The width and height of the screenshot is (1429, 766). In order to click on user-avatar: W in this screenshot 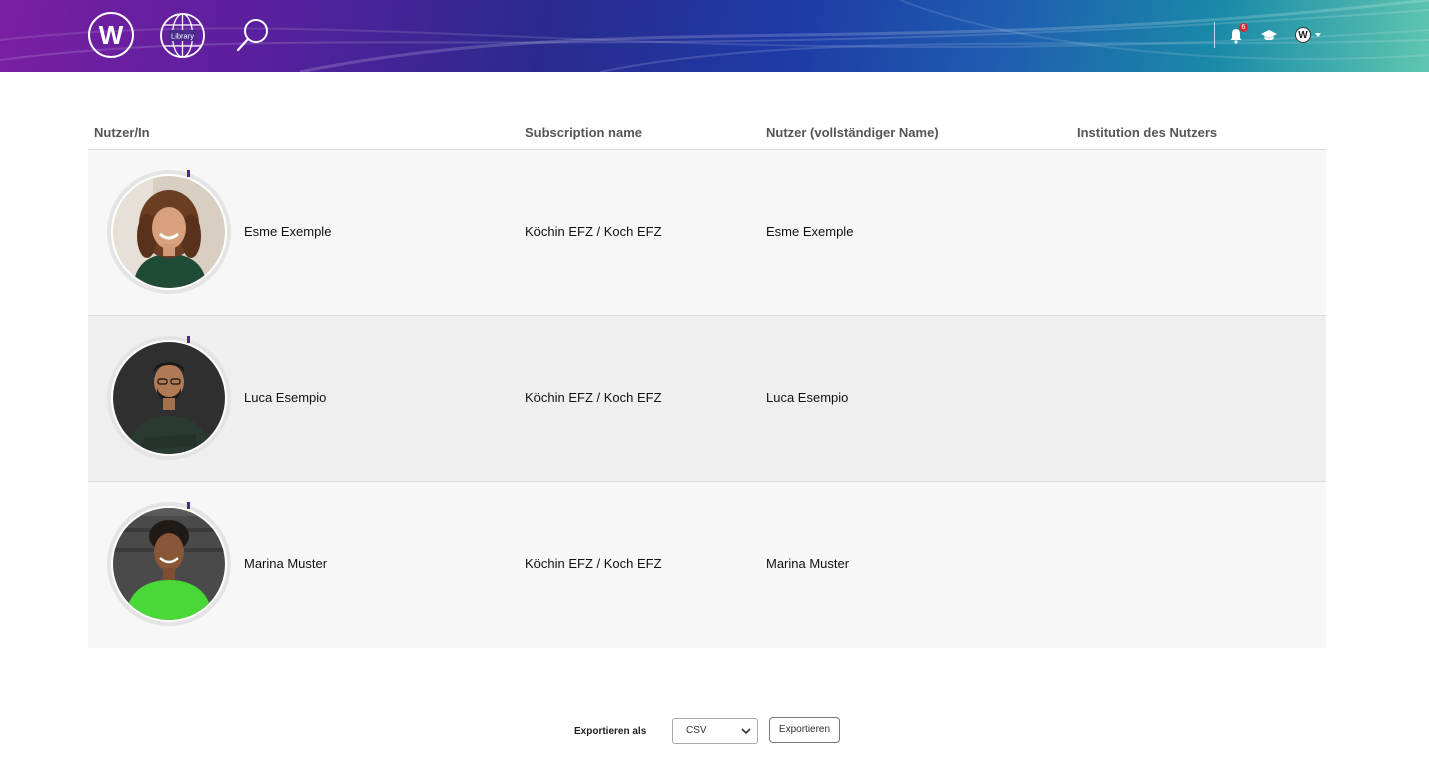, I will do `click(1303, 35)`.